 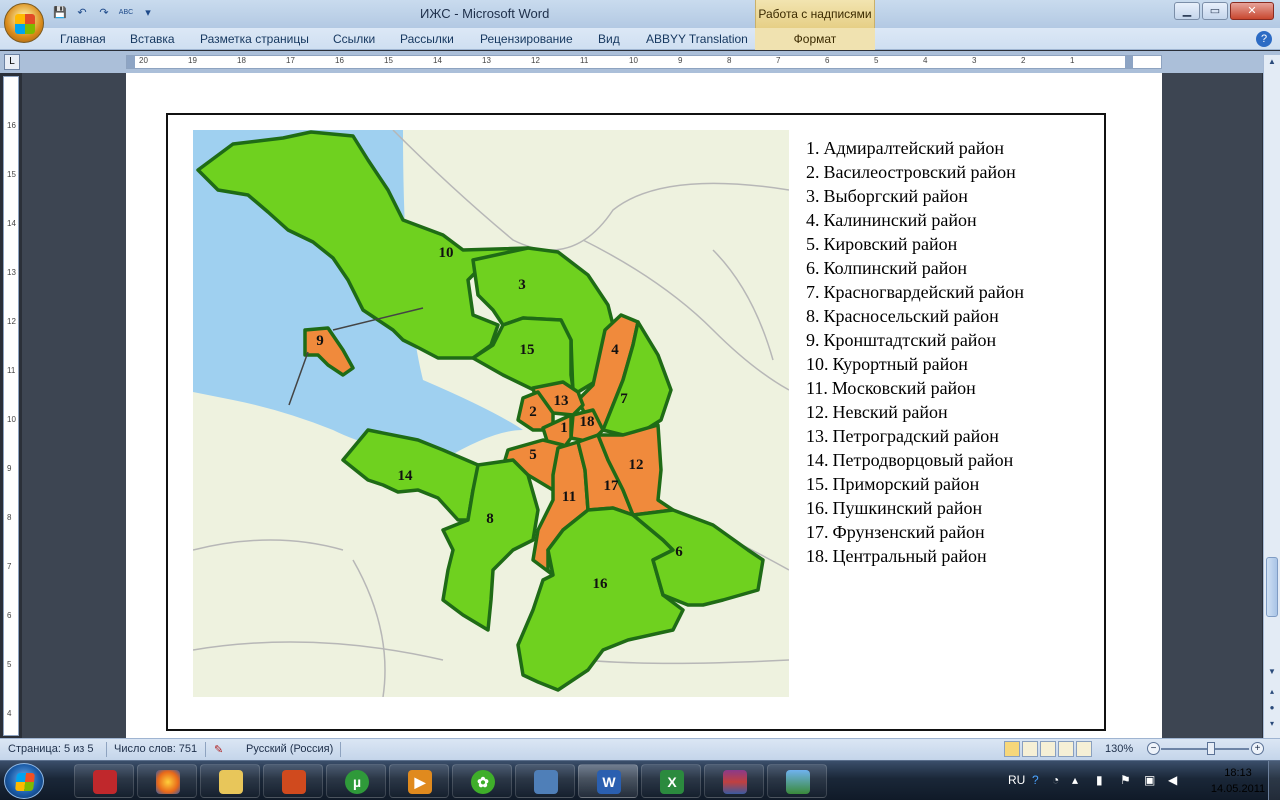 I want to click on redo-icon: ↷, so click(x=104, y=13).